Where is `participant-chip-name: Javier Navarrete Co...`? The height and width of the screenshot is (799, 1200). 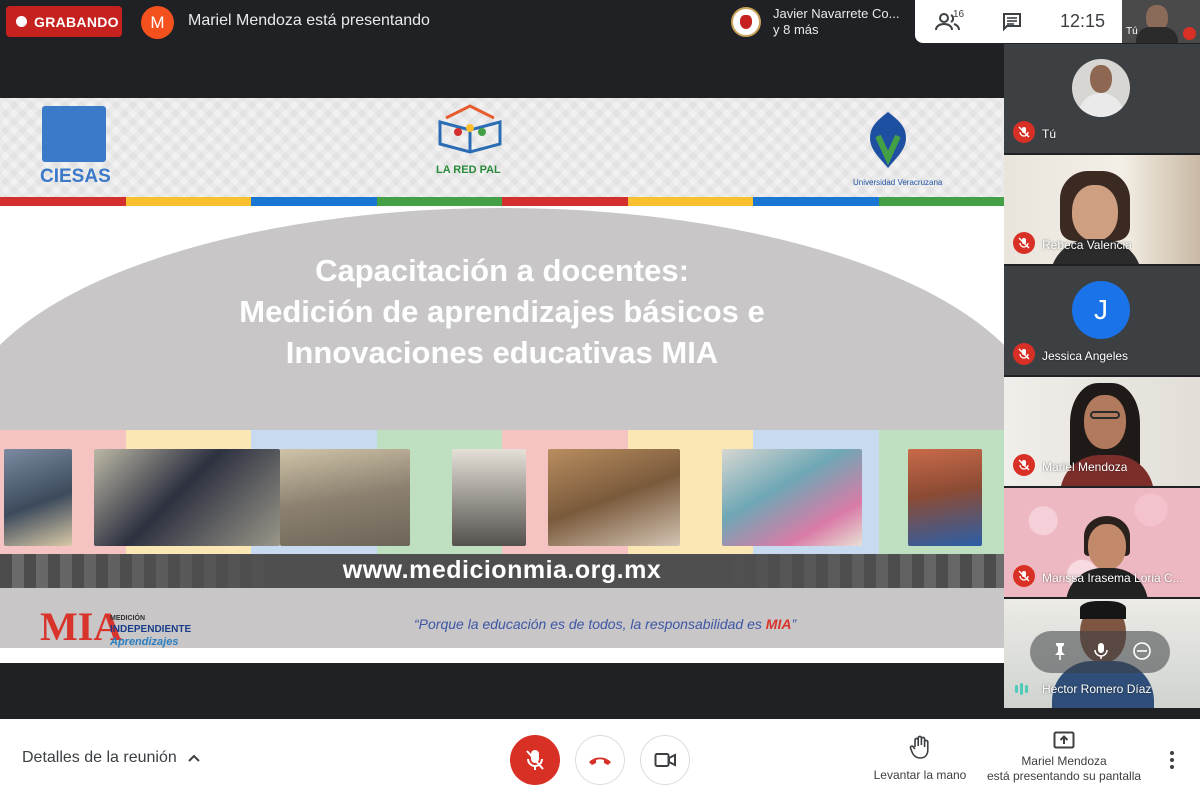
participant-chip-name: Javier Navarrete Co... is located at coordinates (836, 13).